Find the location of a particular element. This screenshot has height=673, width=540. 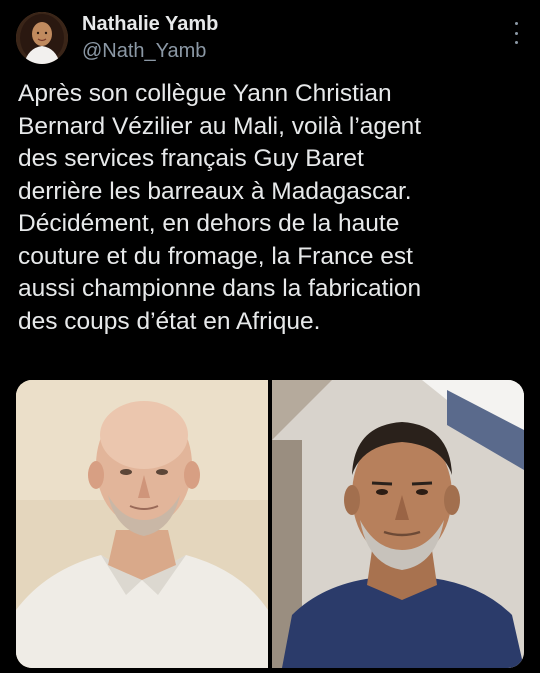

author-info: Nathalie Yamb @Nath_Yamb is located at coordinates (150, 38).